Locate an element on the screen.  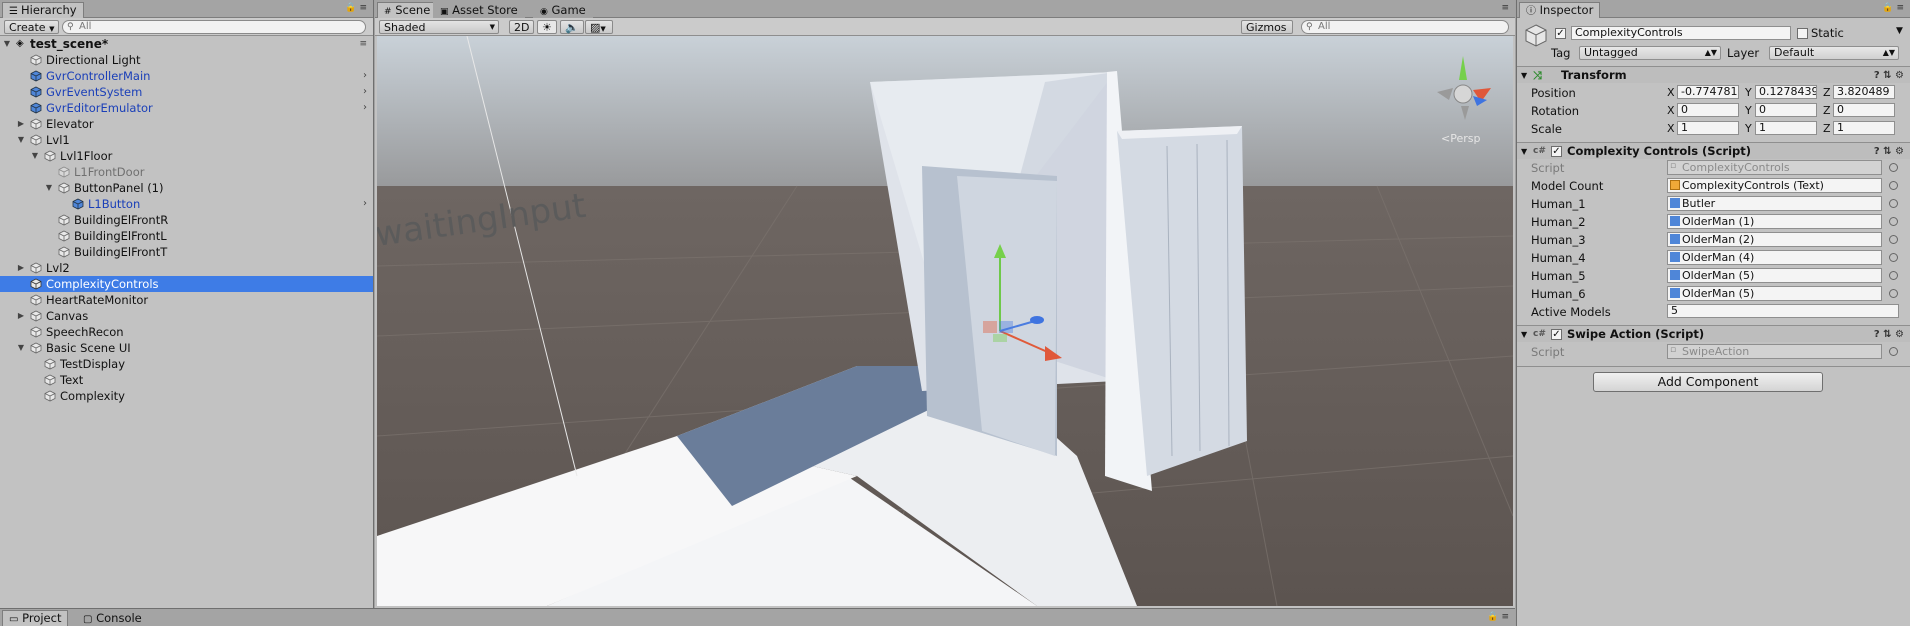
active-models-field: 5 is located at coordinates (1783, 311).